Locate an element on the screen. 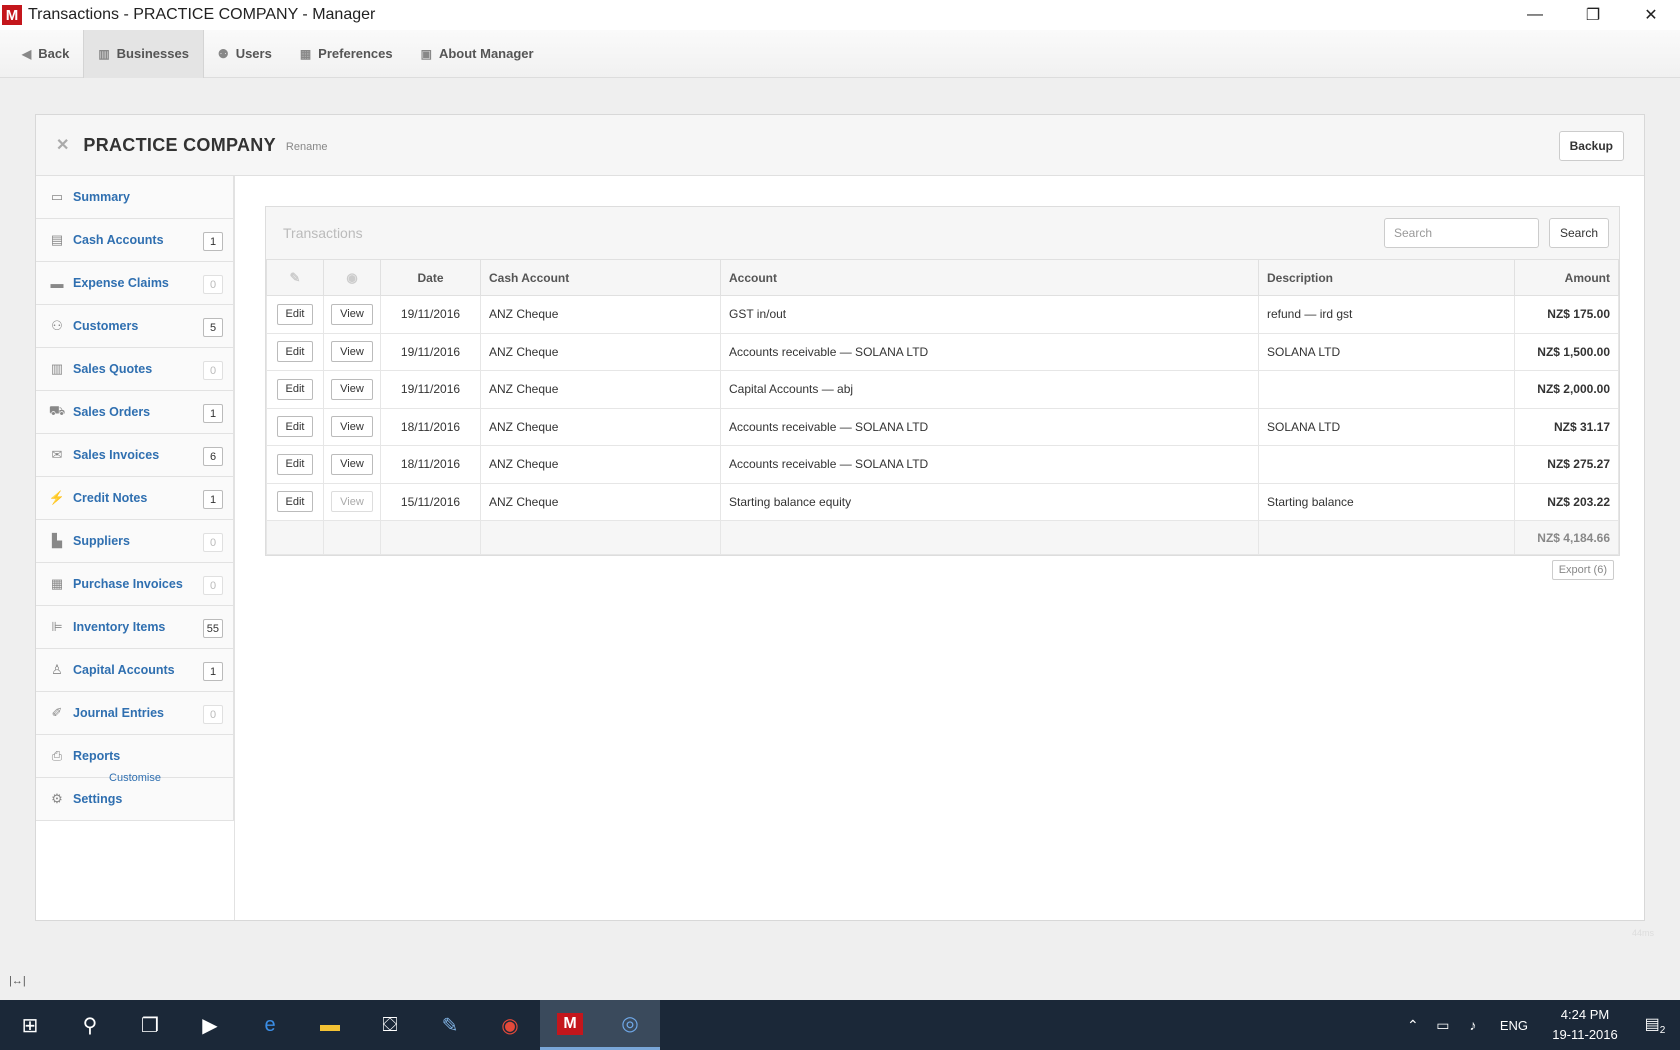  sidebar-item-sales-invoices: ✉ Sales Invoices 6 is located at coordinates (135, 455).